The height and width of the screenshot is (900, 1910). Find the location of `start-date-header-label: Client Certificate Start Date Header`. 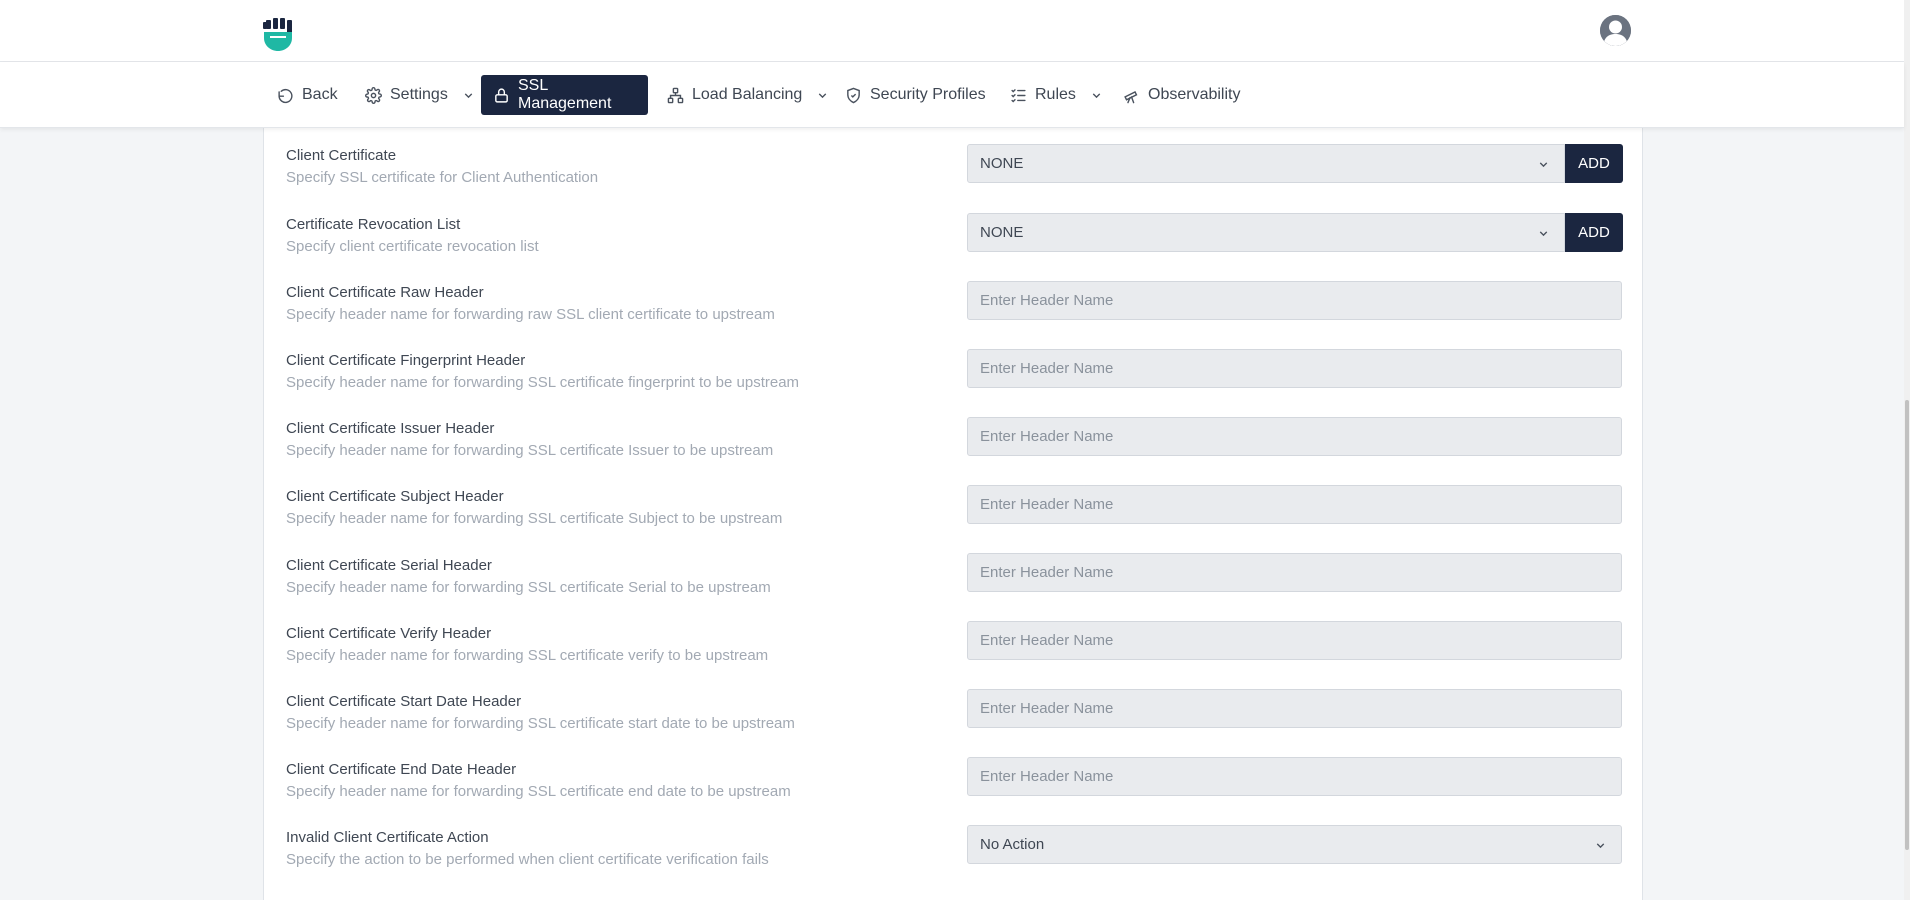

start-date-header-label: Client Certificate Start Date Header is located at coordinates (404, 701).